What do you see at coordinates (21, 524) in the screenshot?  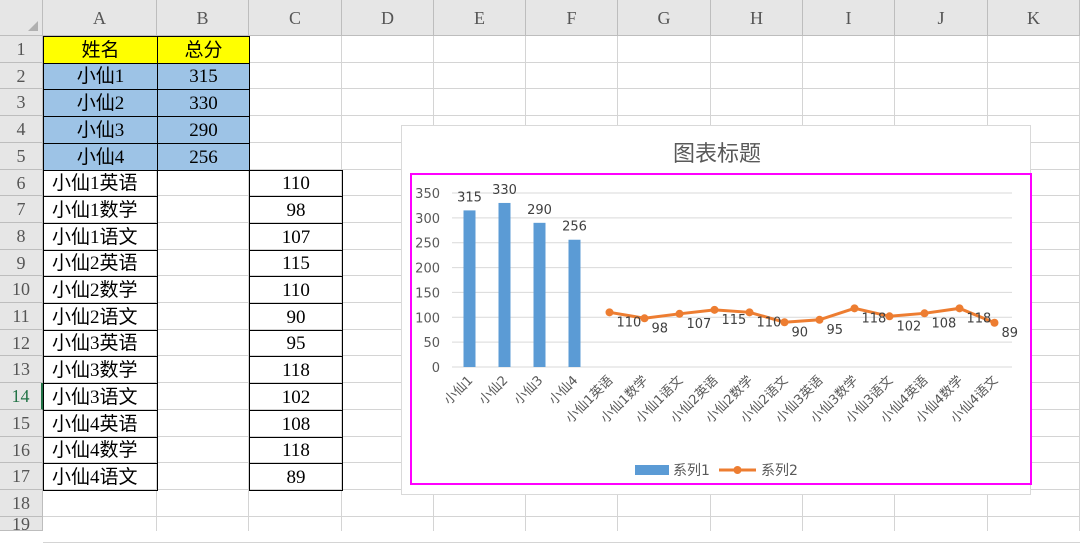 I see `row-header-19: 19` at bounding box center [21, 524].